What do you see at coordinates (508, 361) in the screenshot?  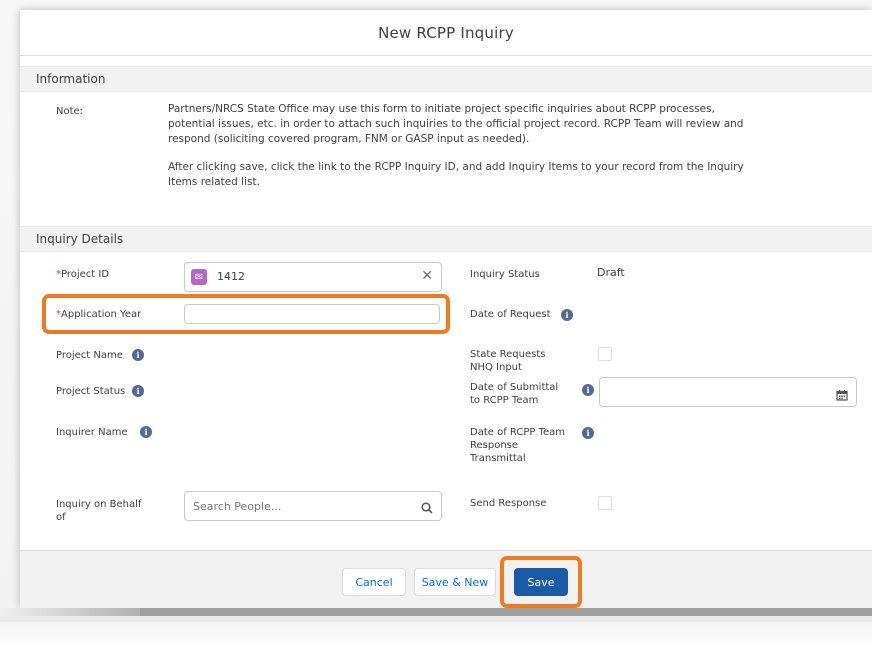 I see `state-requests-label: State Requests NHQ Input` at bounding box center [508, 361].